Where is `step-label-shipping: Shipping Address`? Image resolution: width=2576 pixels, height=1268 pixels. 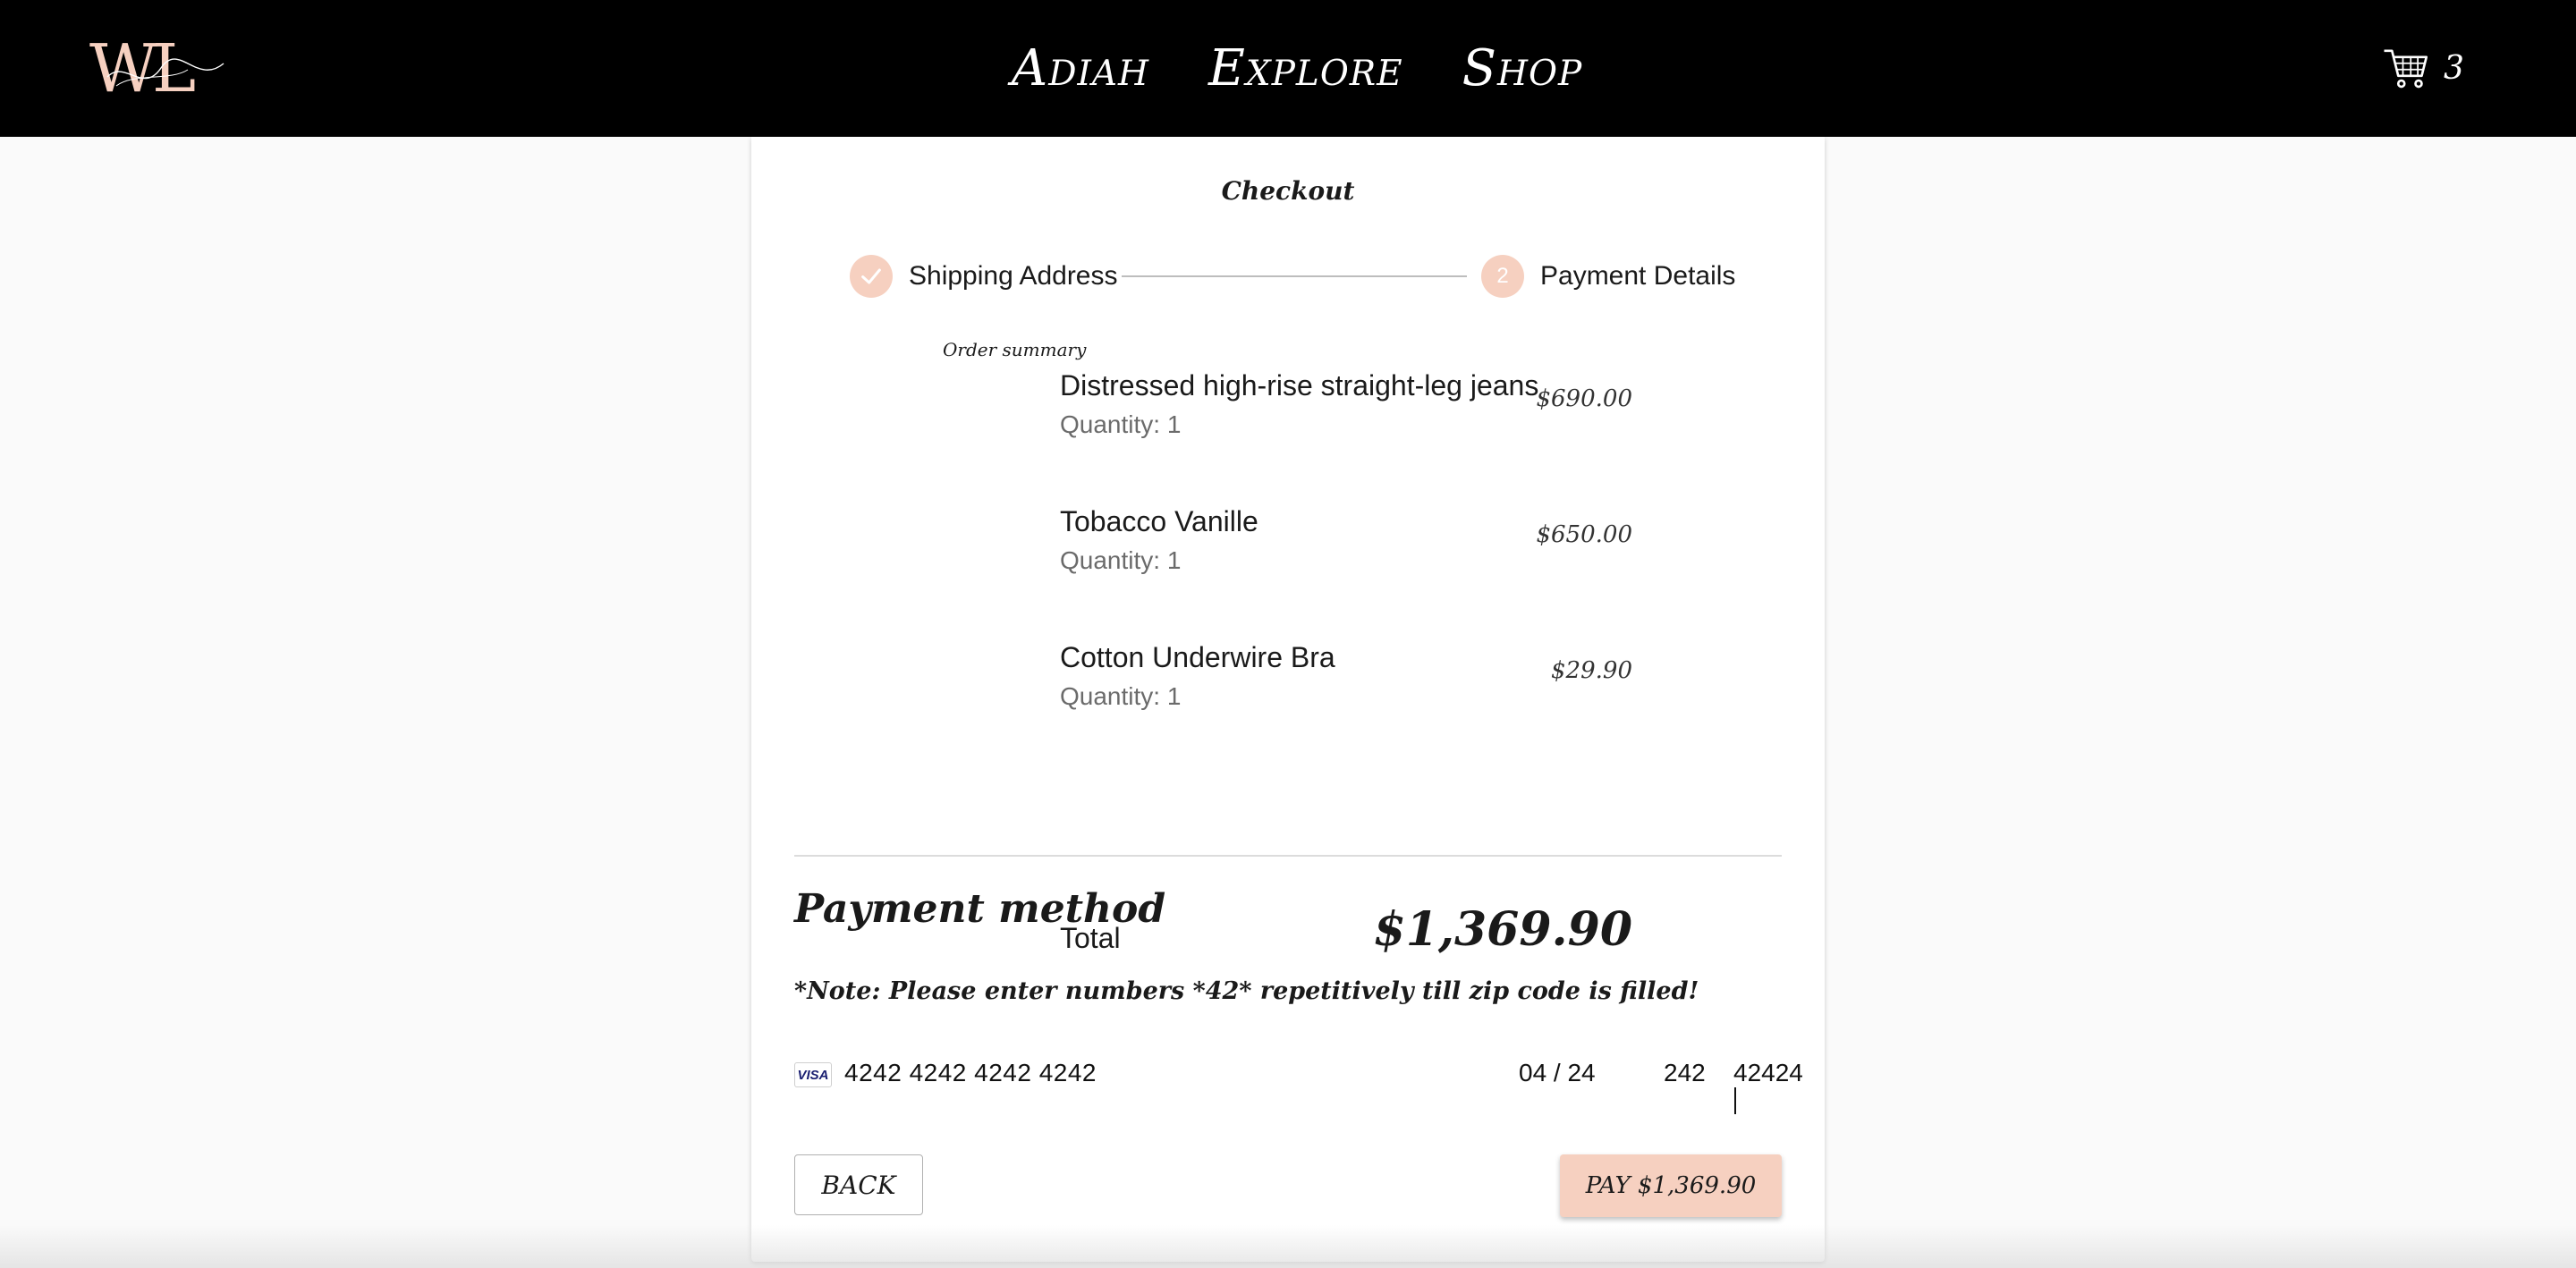
step-label-shipping: Shipping Address is located at coordinates (1013, 276).